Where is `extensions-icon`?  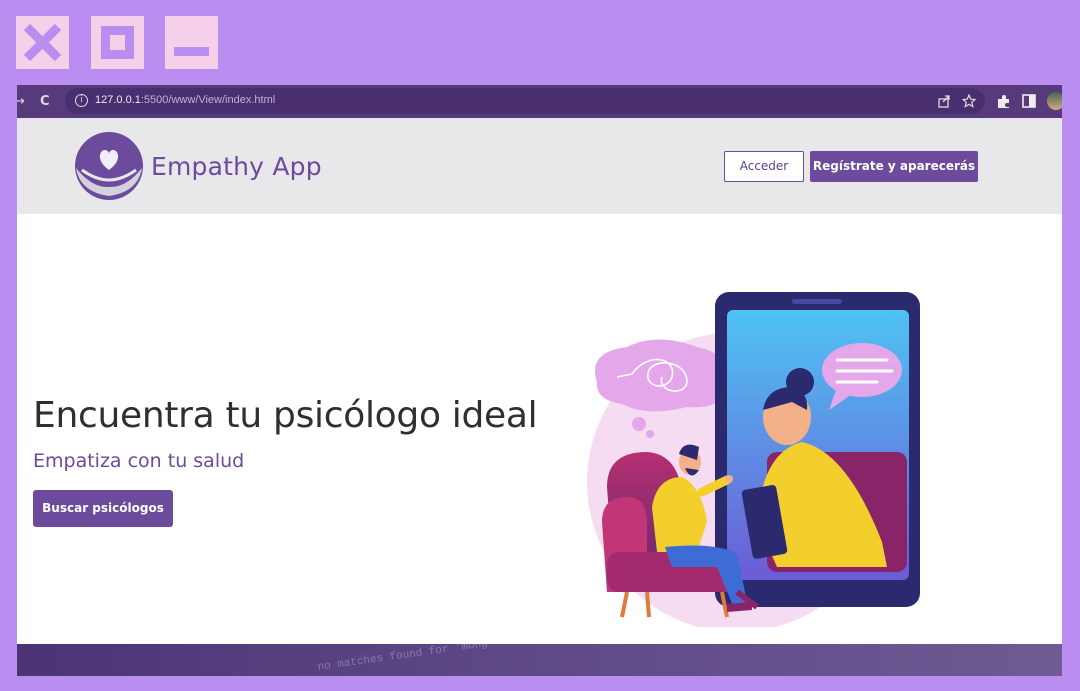
extensions-icon is located at coordinates (1003, 101).